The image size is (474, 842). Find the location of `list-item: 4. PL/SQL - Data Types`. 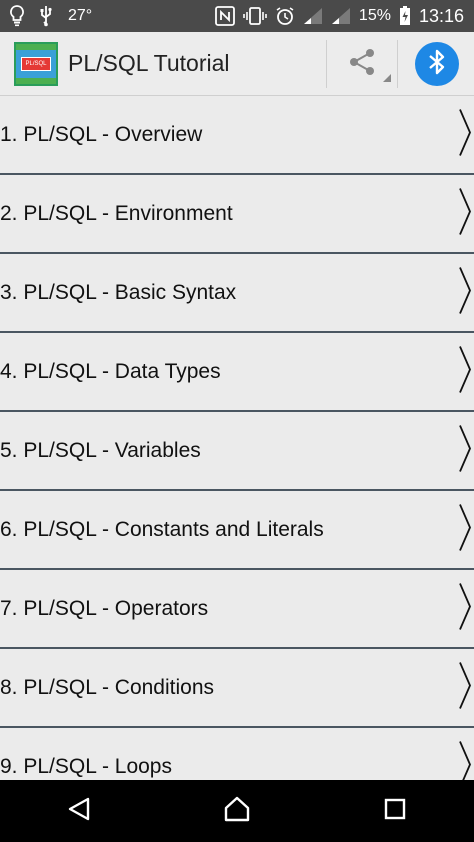

list-item: 4. PL/SQL - Data Types is located at coordinates (237, 372).